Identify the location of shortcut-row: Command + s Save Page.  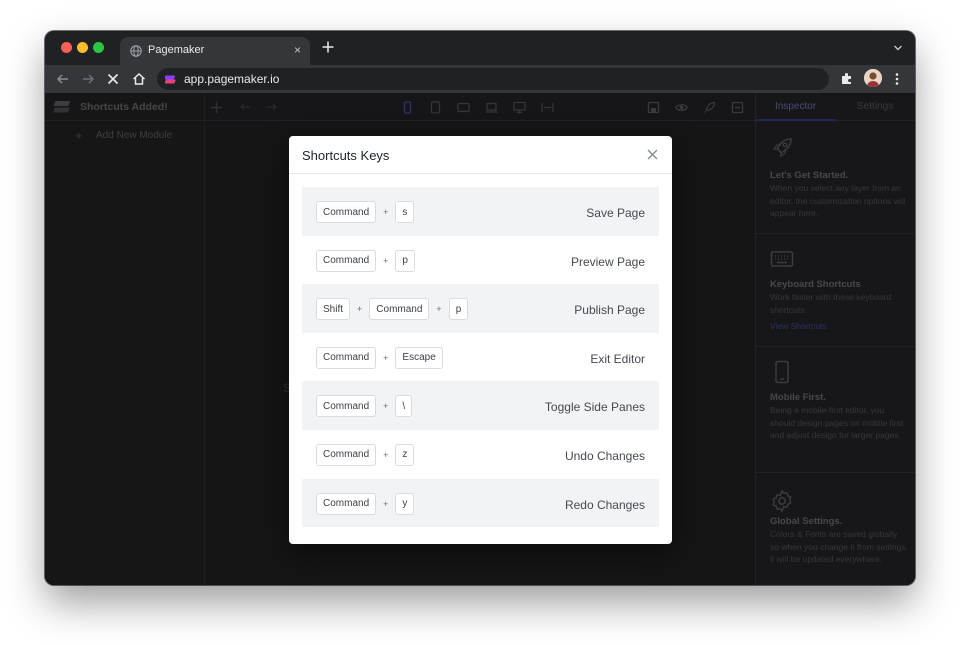
(480, 211).